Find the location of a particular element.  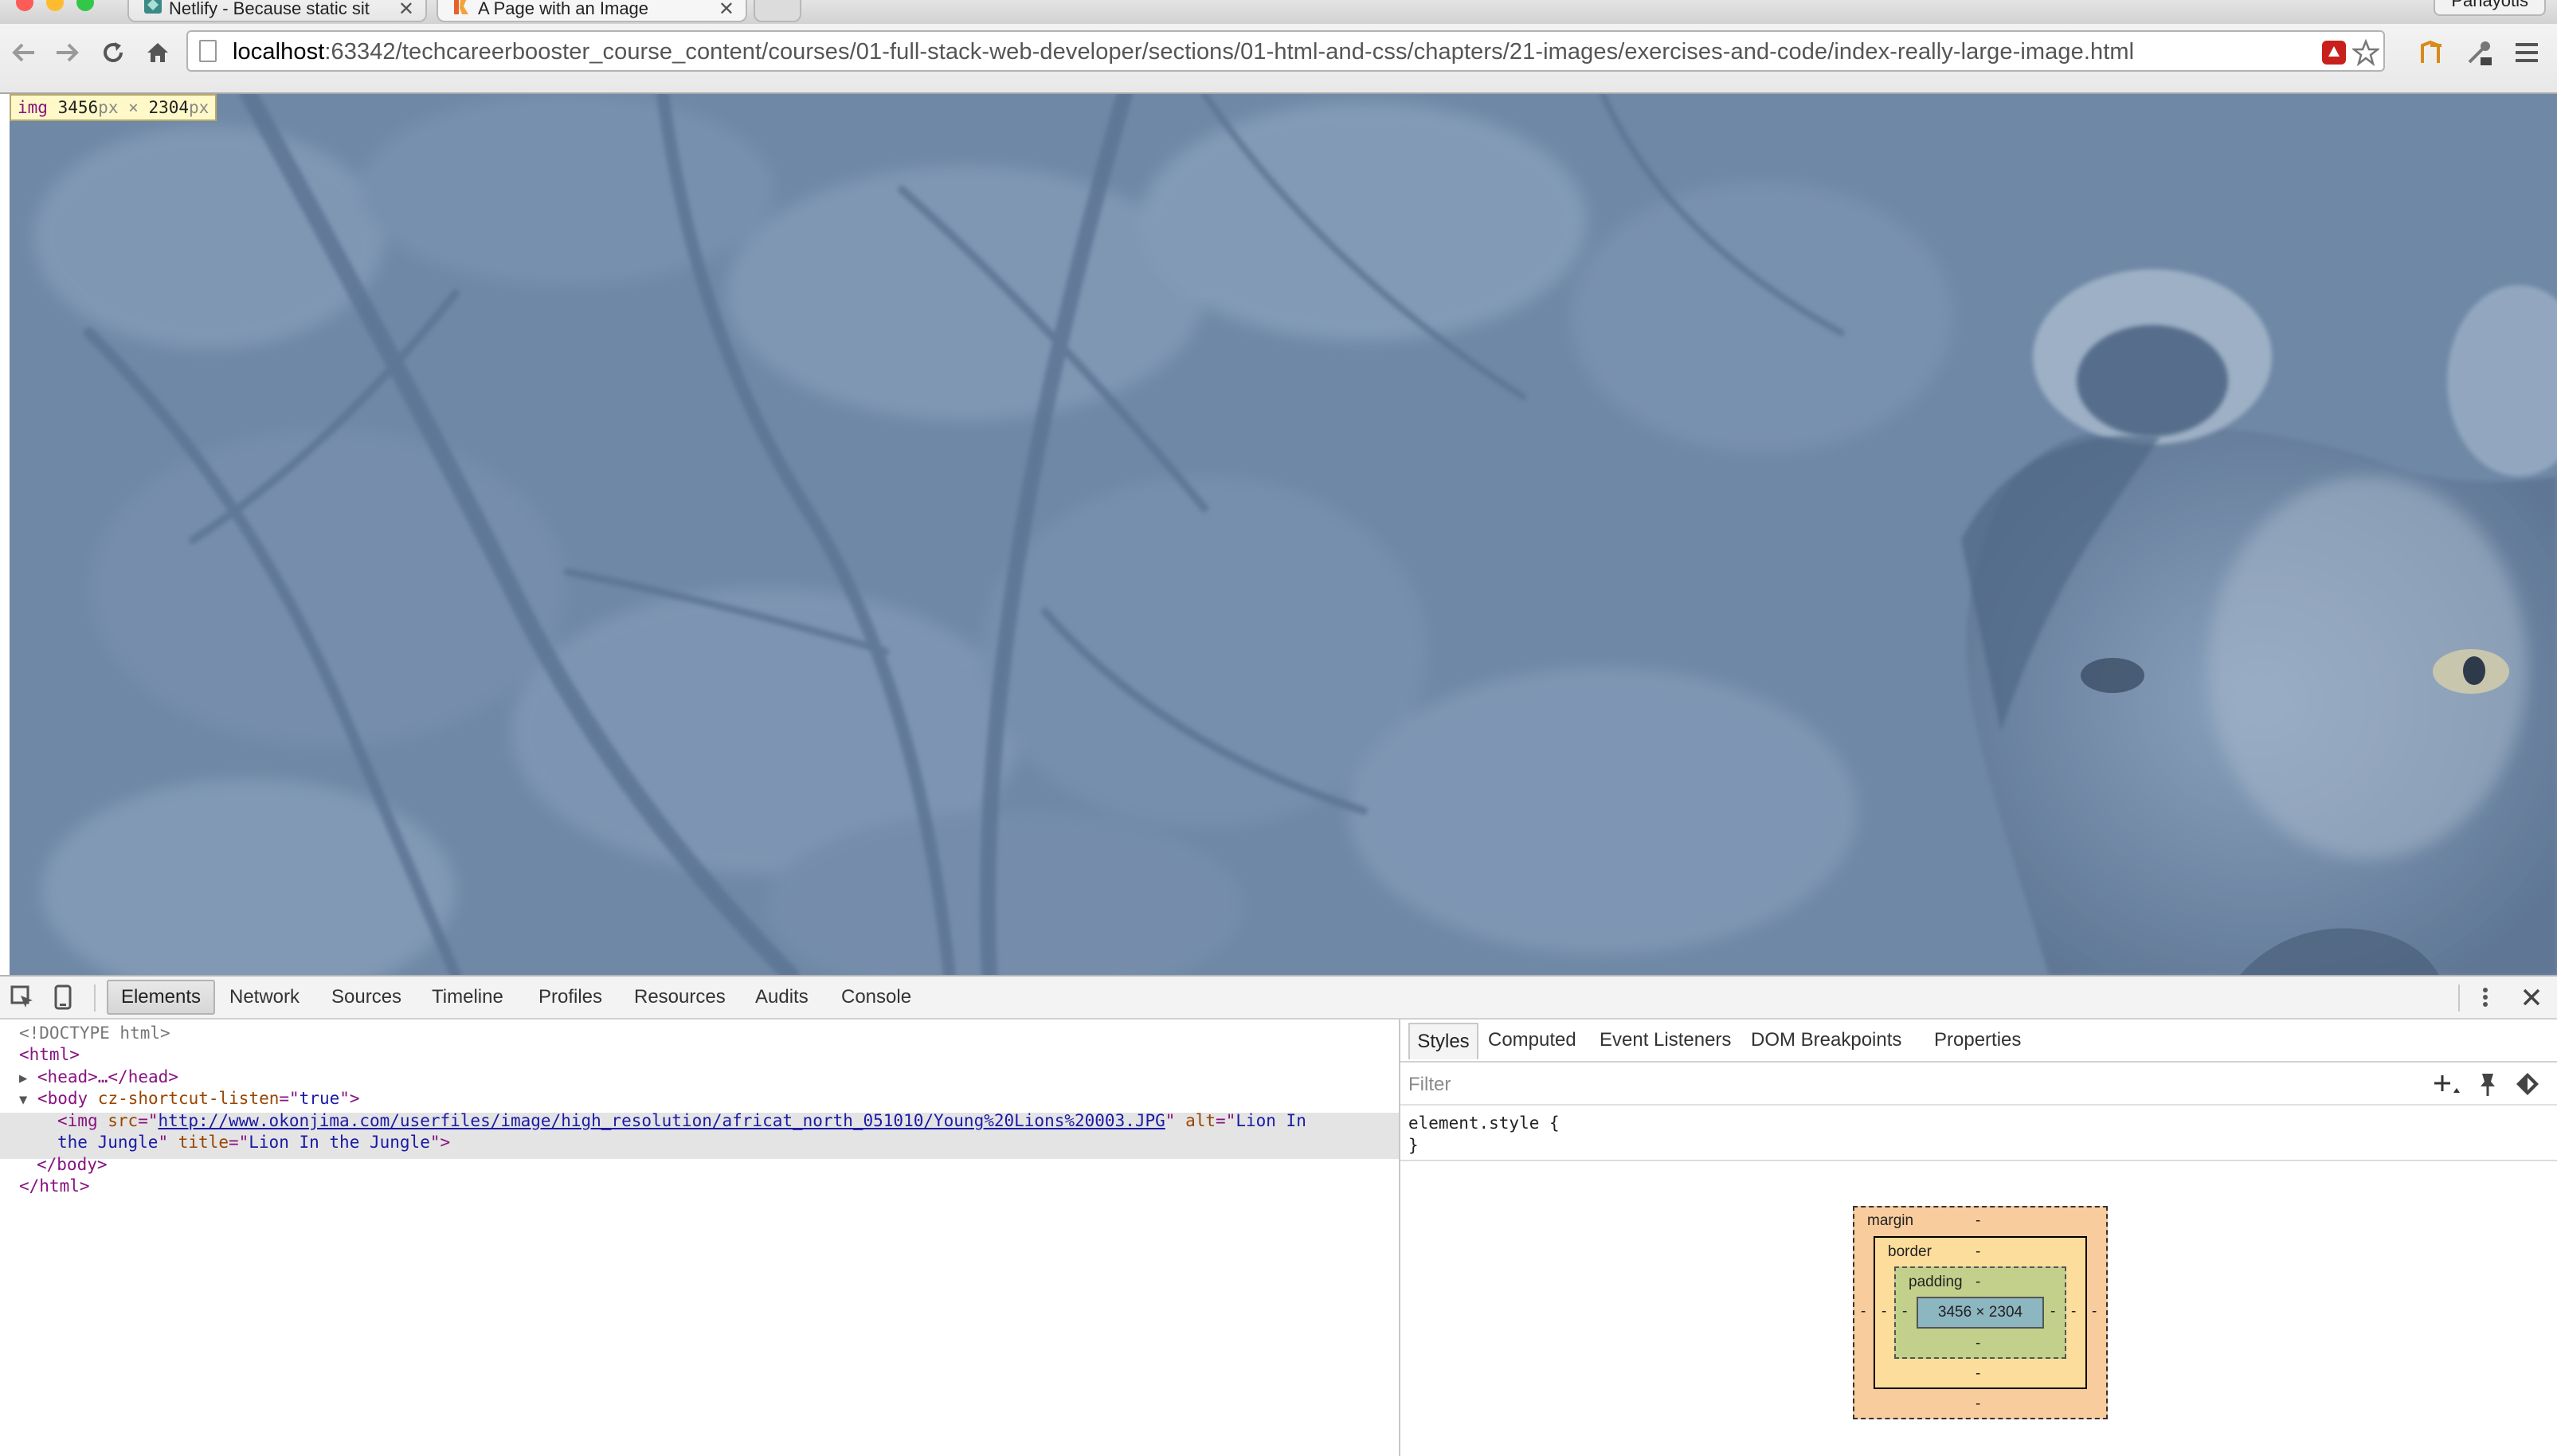

expand-triangle-icon: ▶ is located at coordinates (23, 1078).